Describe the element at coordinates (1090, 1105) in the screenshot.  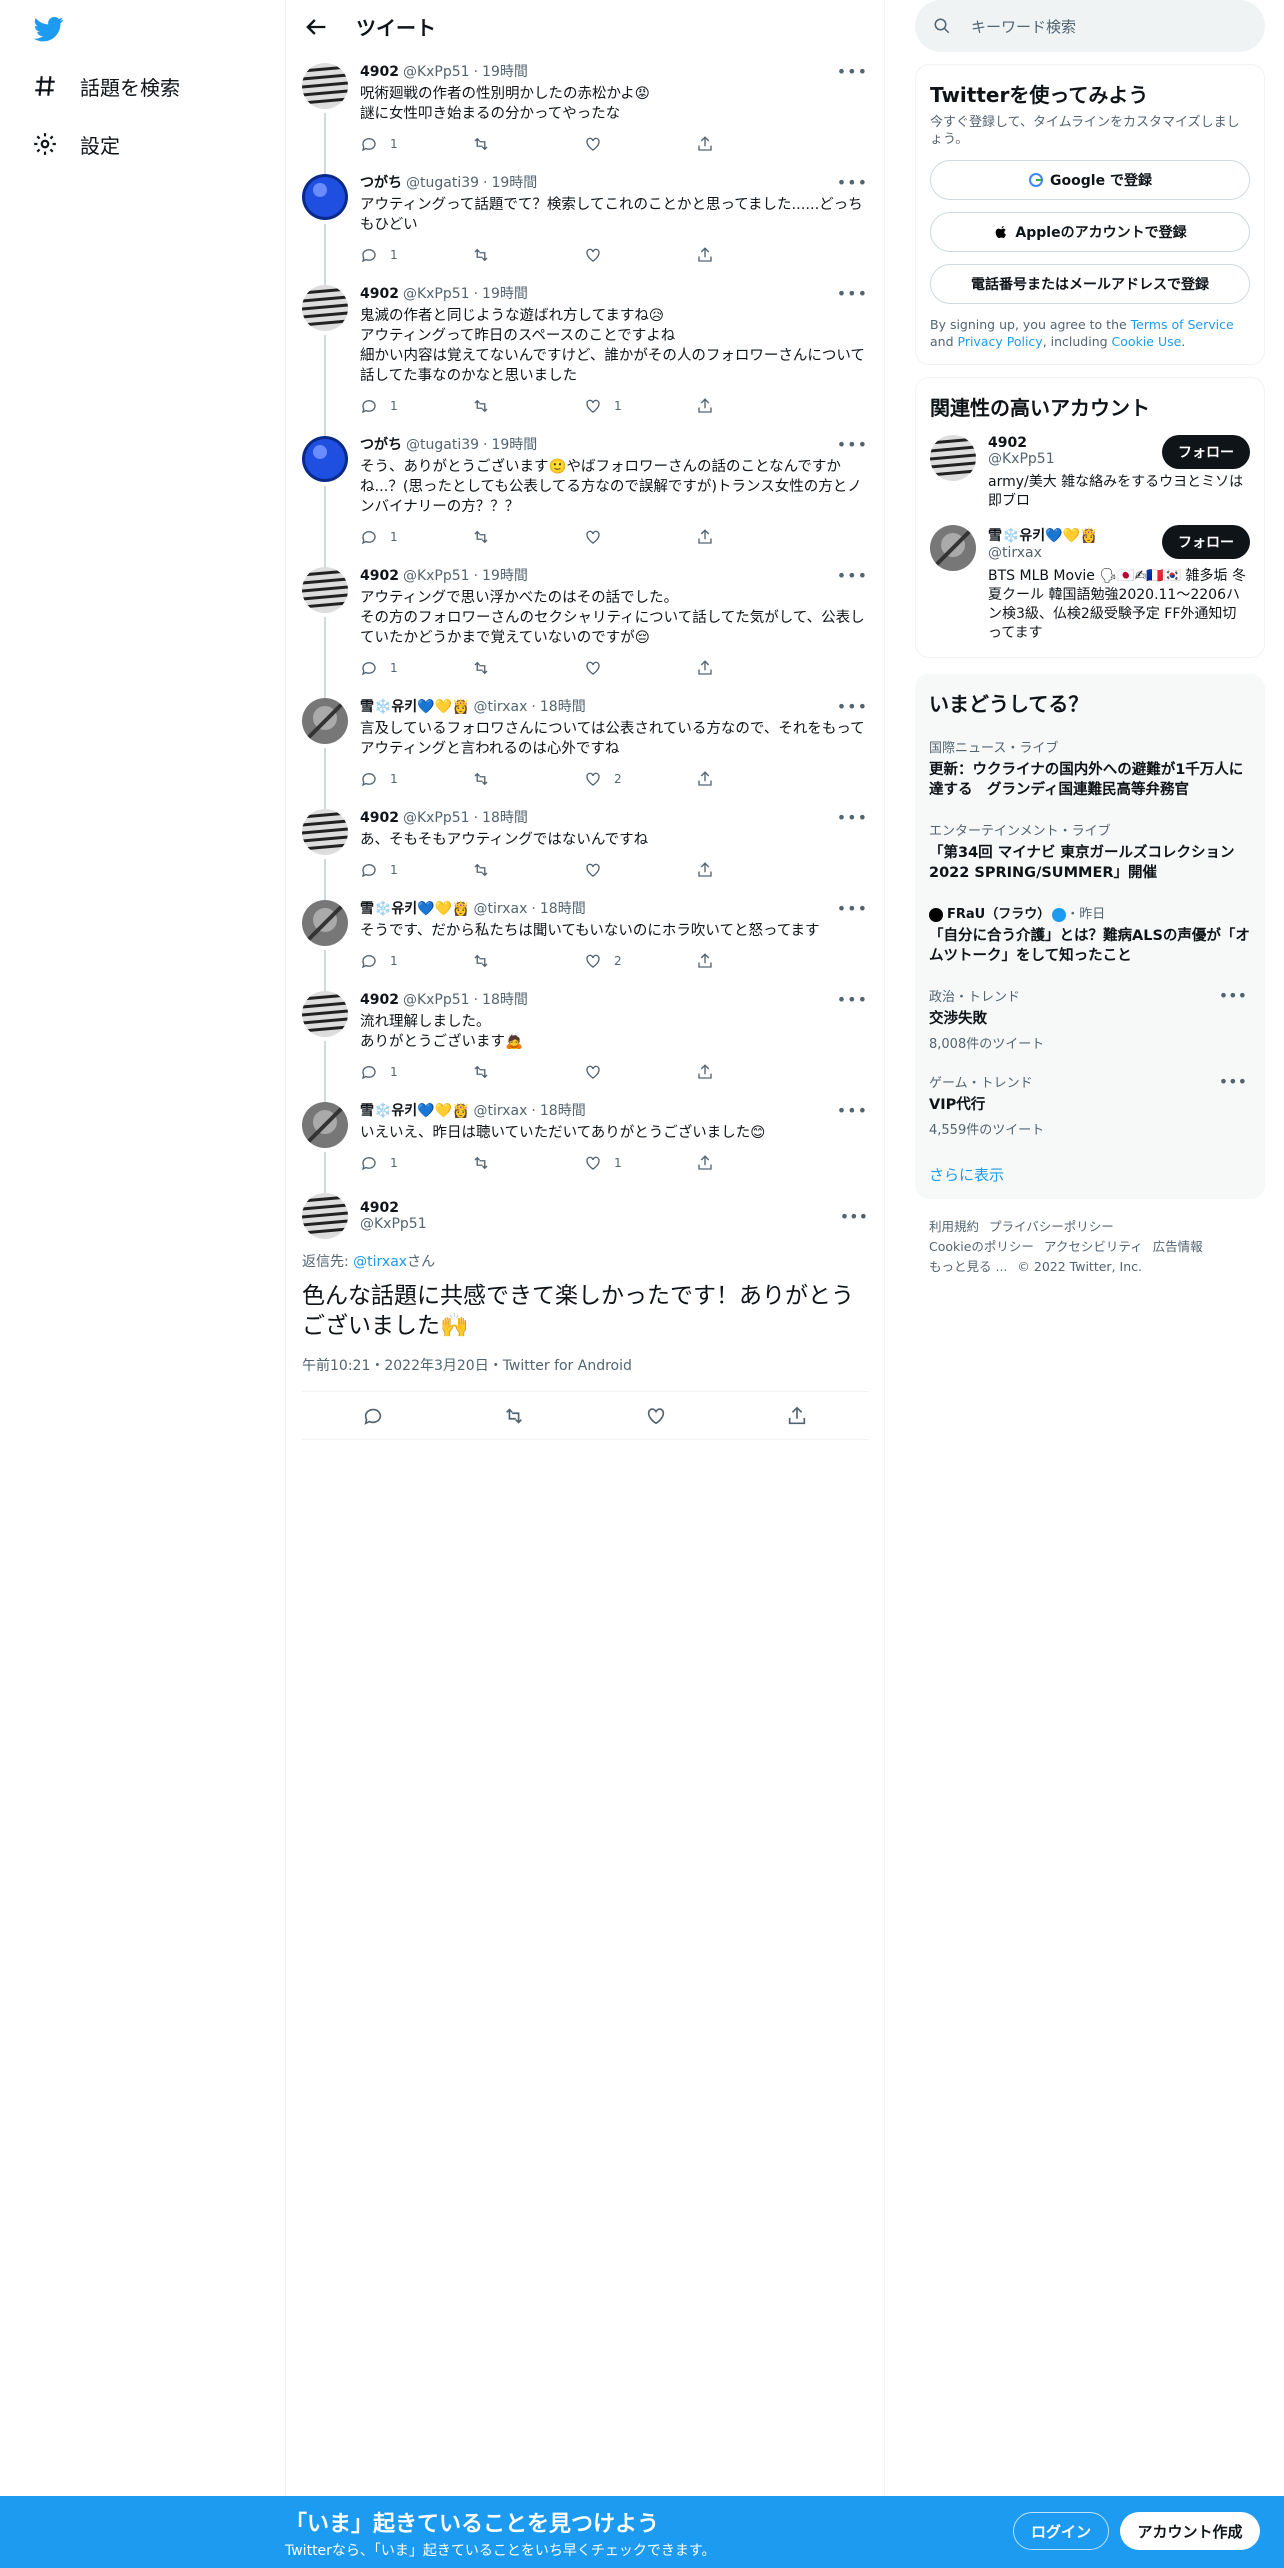
I see `trend-item: ゲーム・トレンド VIP代行 4,559件のツイート •••` at that location.